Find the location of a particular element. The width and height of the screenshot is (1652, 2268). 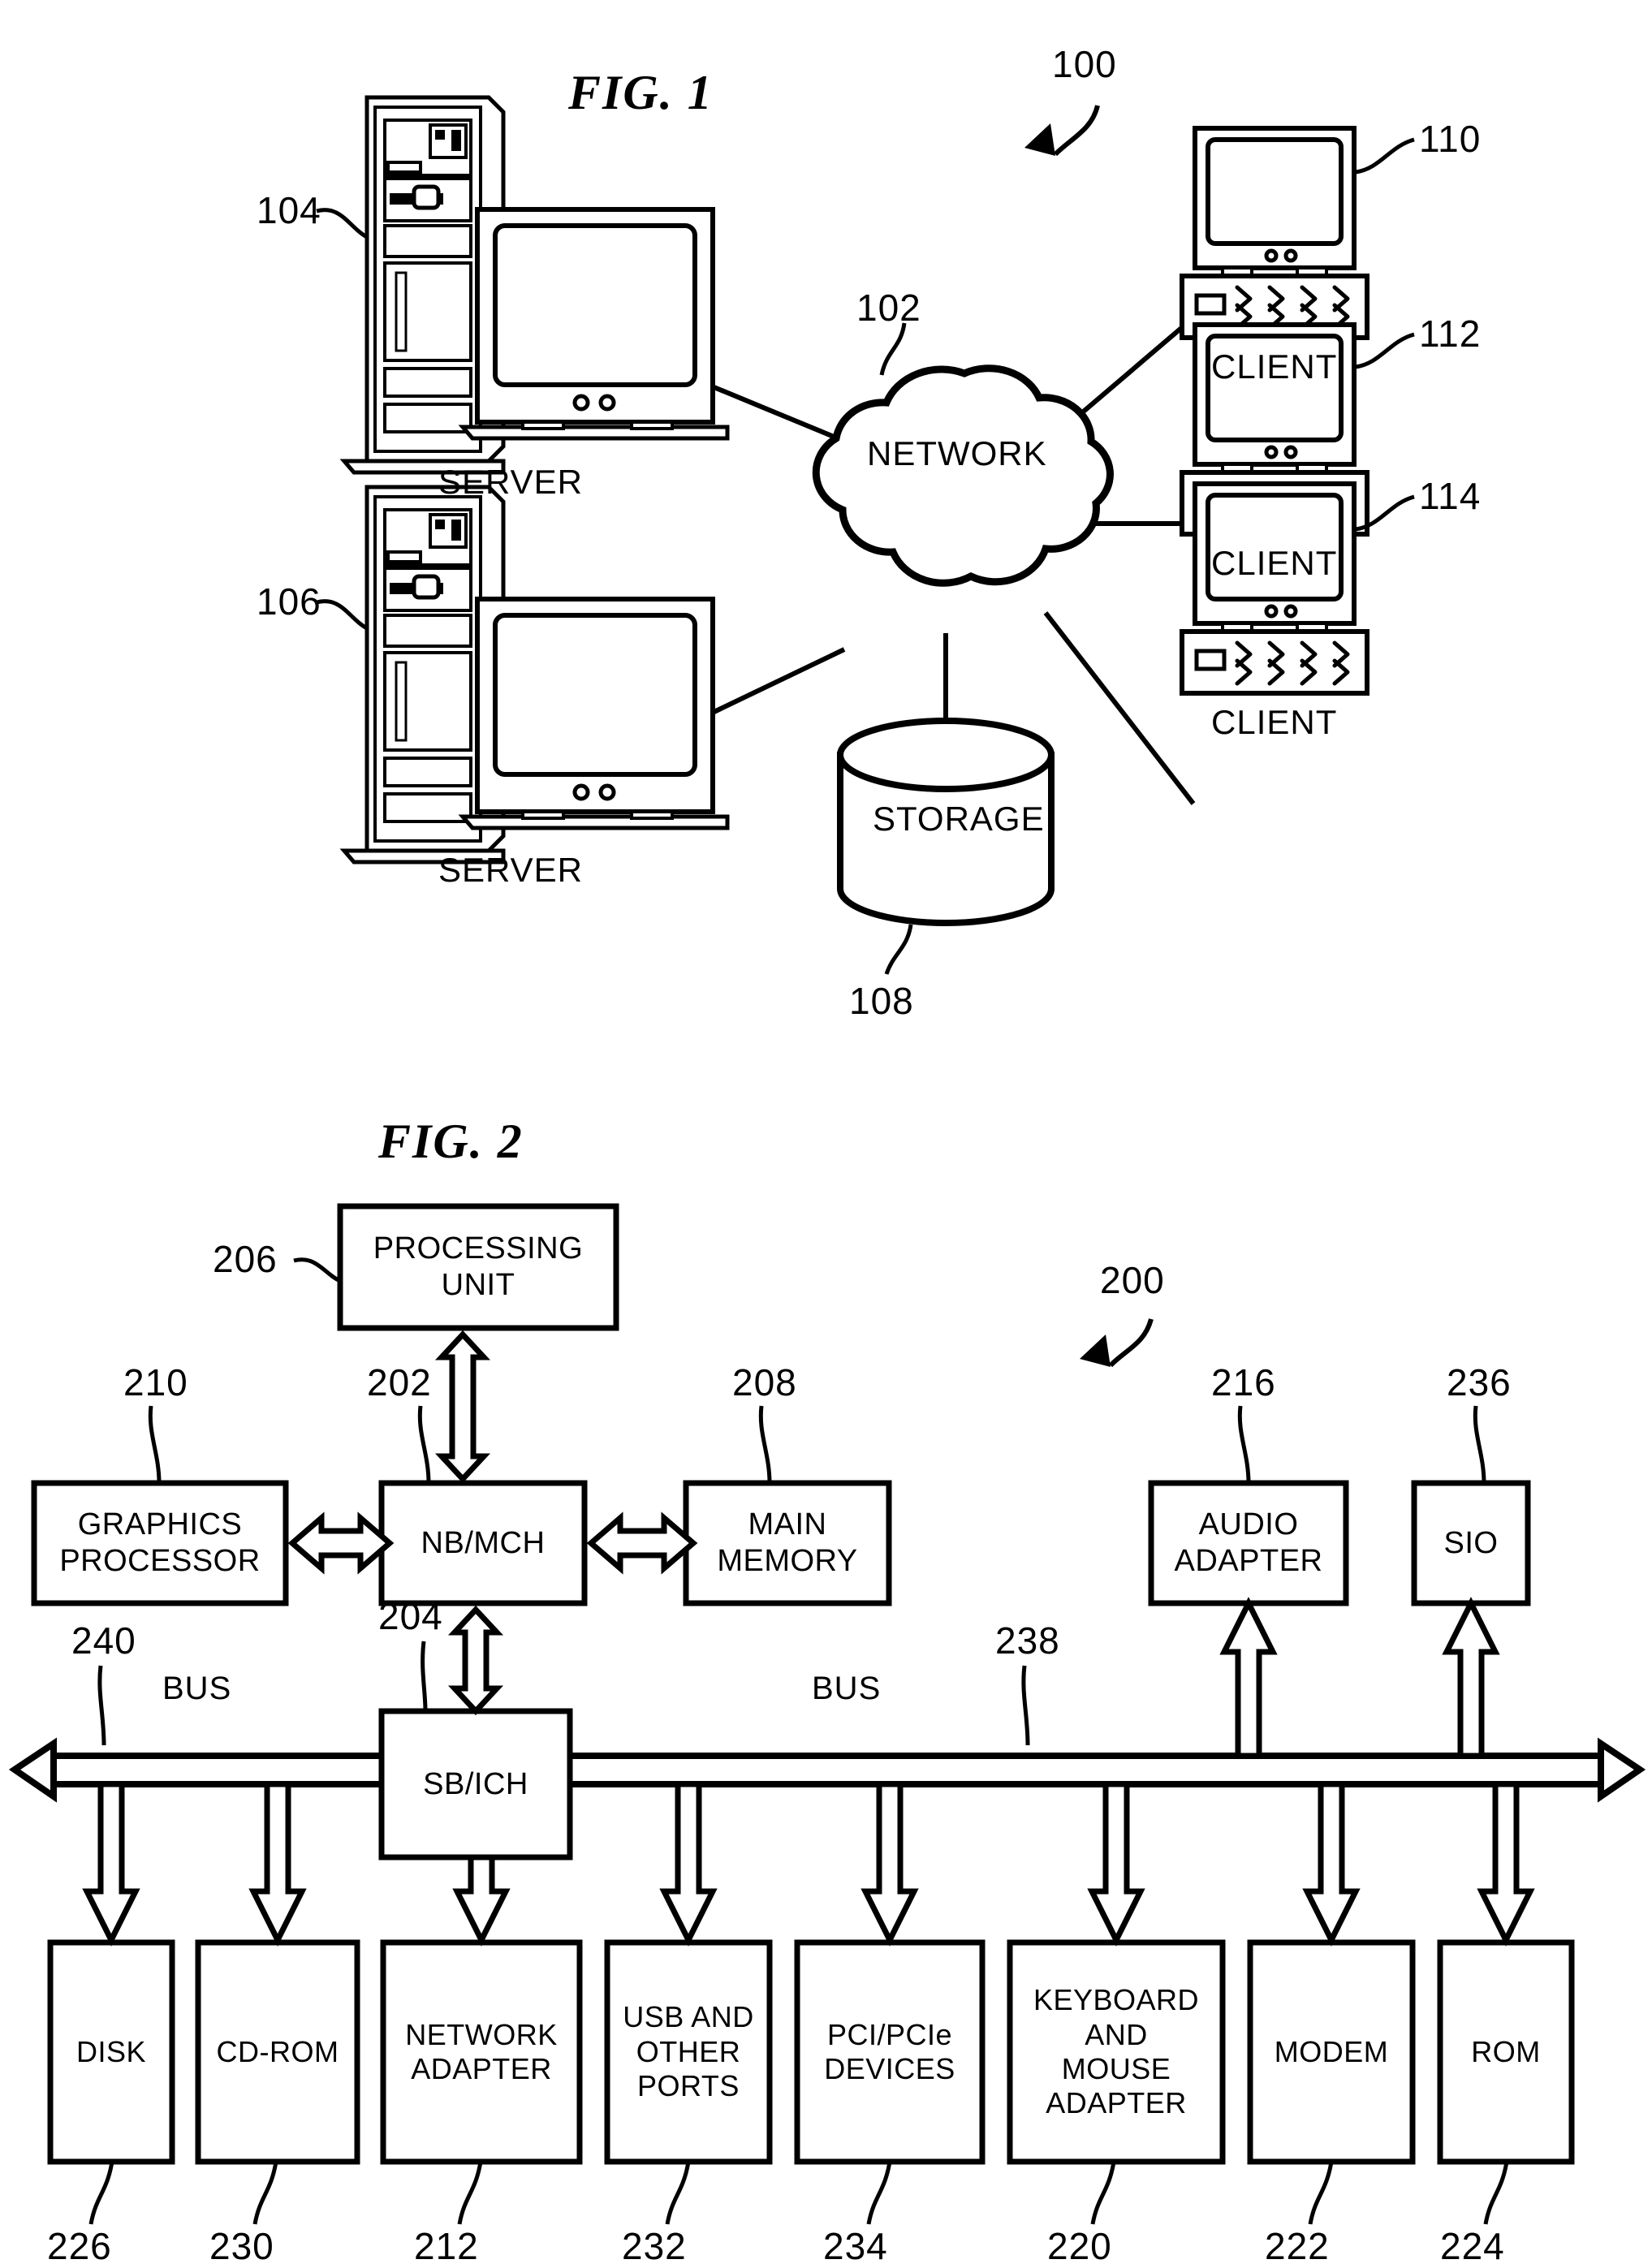

ref-label-114: 114 is located at coordinates (1450, 496).